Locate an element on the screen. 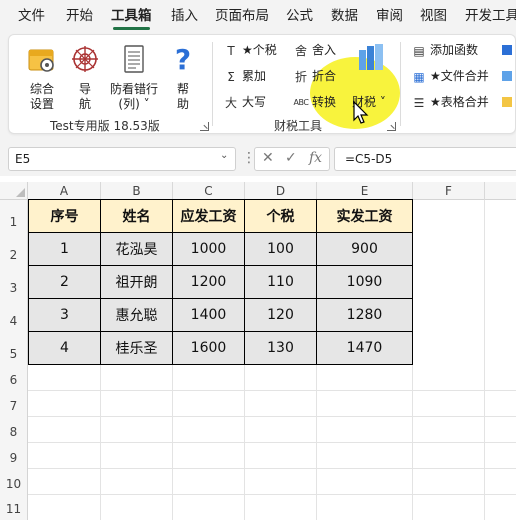 This screenshot has width=516, height=520. row-column-guard-button: 防看错行 (列) ˅ is located at coordinates (134, 78).